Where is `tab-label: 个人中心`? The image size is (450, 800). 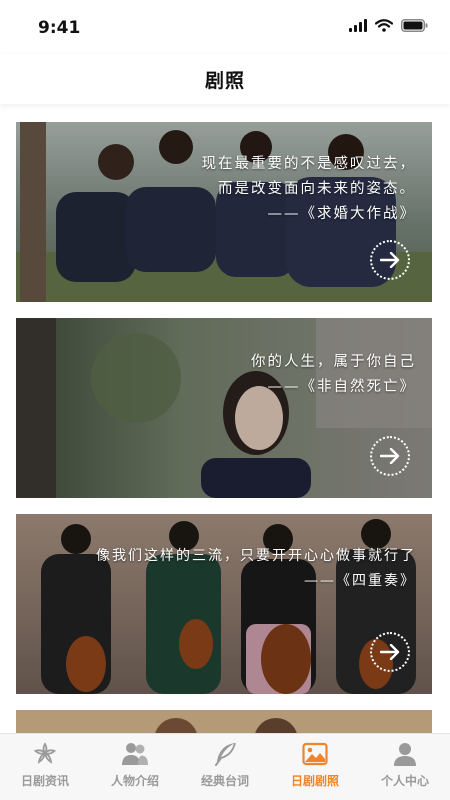 tab-label: 个人中心 is located at coordinates (404, 781).